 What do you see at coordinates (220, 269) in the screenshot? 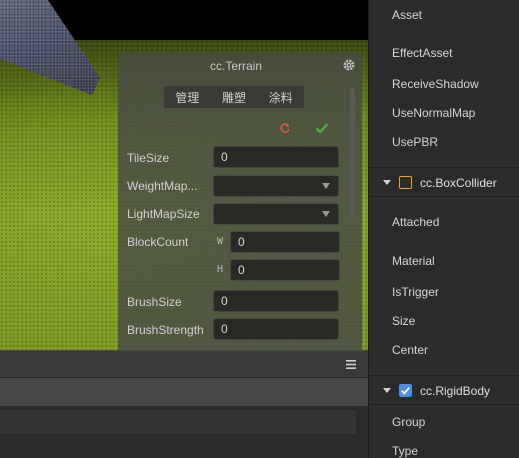
I see `block-count-h-label: H` at bounding box center [220, 269].